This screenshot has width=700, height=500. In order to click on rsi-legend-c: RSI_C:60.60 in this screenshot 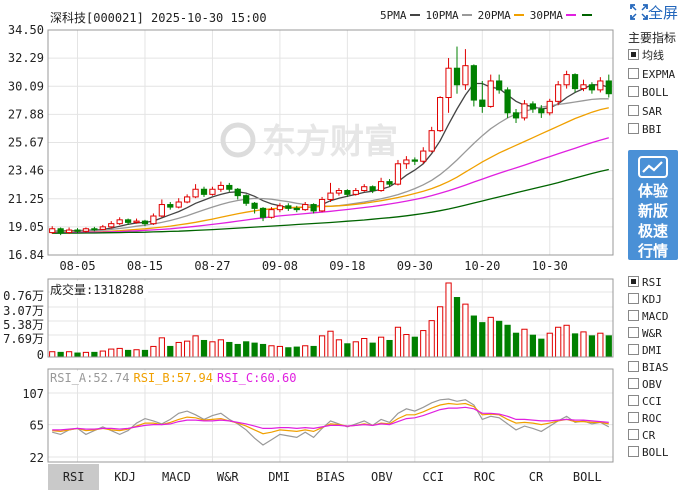, I will do `click(256, 378)`.